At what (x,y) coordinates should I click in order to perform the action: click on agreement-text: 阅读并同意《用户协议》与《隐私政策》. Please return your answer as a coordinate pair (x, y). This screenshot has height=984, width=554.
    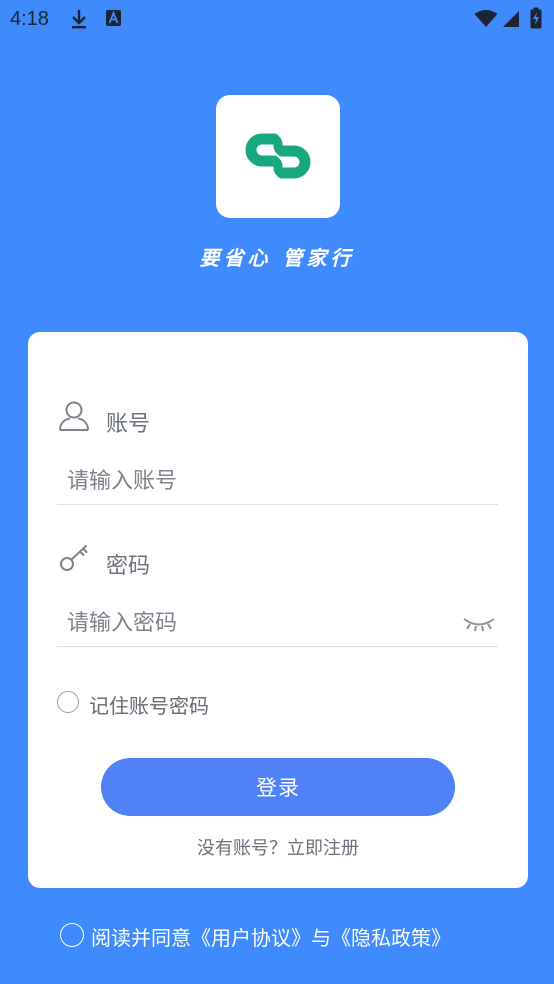
    Looking at the image, I should click on (271, 936).